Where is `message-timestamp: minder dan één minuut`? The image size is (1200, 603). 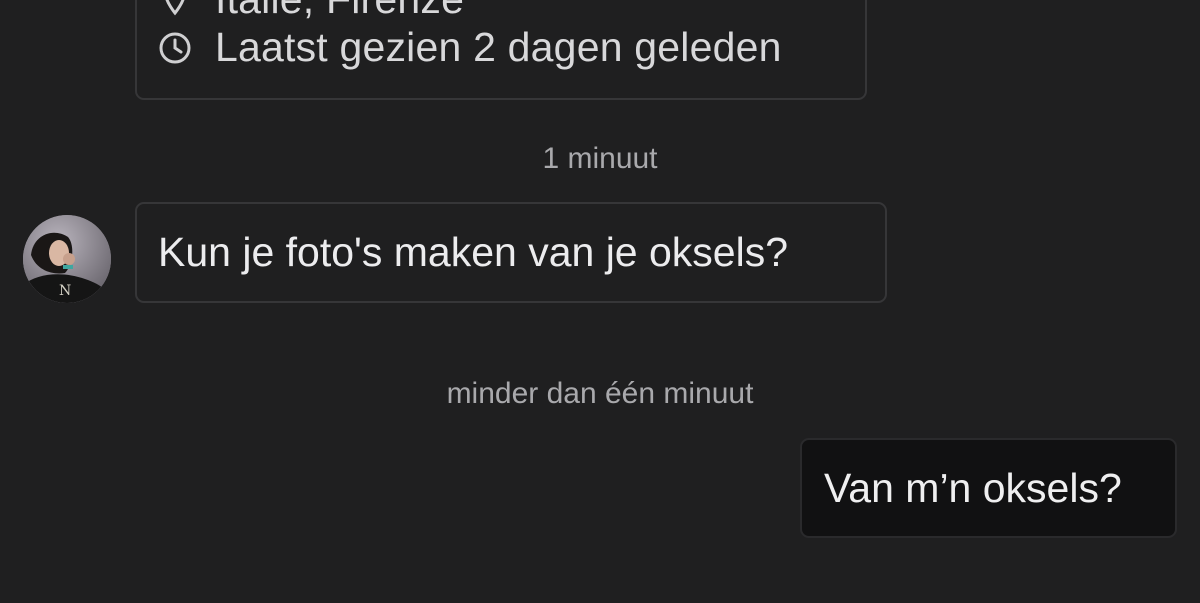 message-timestamp: minder dan één minuut is located at coordinates (600, 393).